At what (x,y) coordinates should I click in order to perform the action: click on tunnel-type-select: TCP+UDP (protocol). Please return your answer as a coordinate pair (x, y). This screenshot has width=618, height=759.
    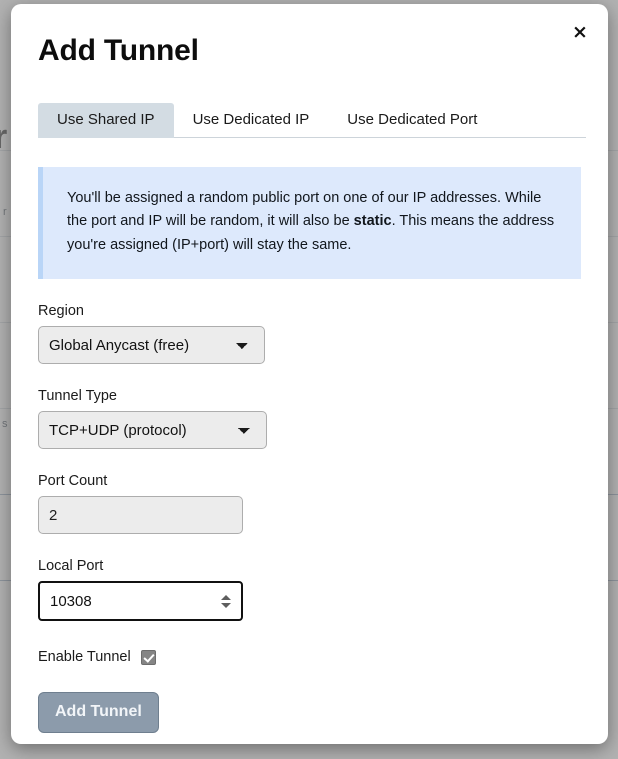
    Looking at the image, I should click on (152, 430).